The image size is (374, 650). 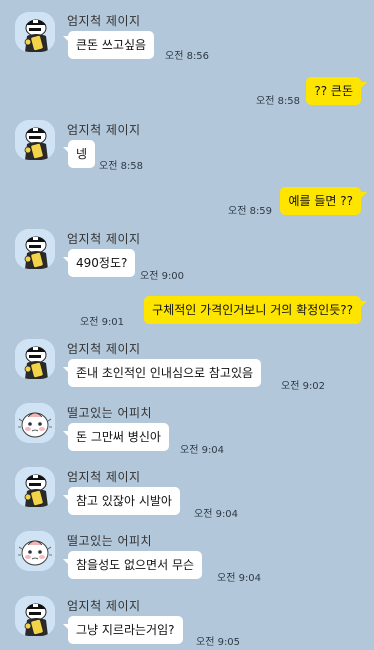 I want to click on message-time: 오전 8:56, so click(x=187, y=56).